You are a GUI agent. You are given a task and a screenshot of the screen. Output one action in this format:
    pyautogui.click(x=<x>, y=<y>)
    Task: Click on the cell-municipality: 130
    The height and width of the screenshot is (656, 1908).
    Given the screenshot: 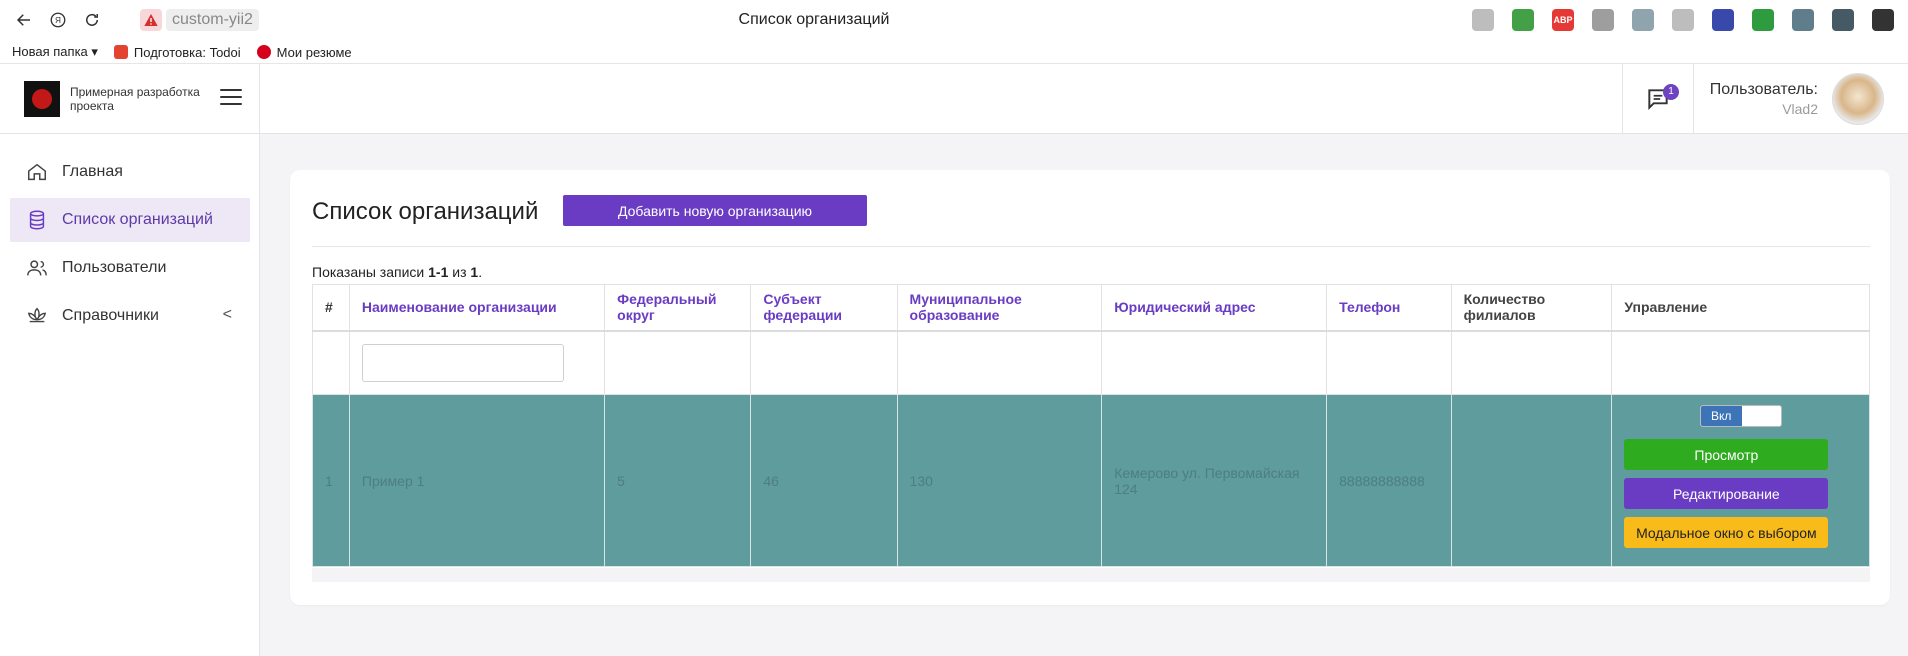 What is the action you would take?
    pyautogui.click(x=999, y=480)
    